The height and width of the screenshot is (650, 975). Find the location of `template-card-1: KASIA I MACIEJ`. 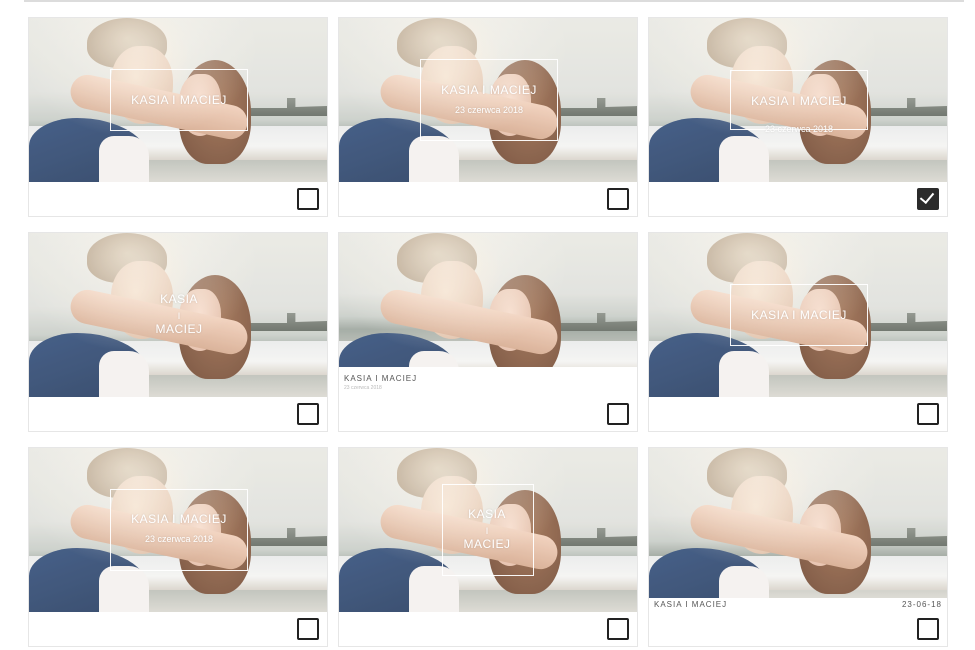

template-card-1: KASIA I MACIEJ is located at coordinates (178, 117).